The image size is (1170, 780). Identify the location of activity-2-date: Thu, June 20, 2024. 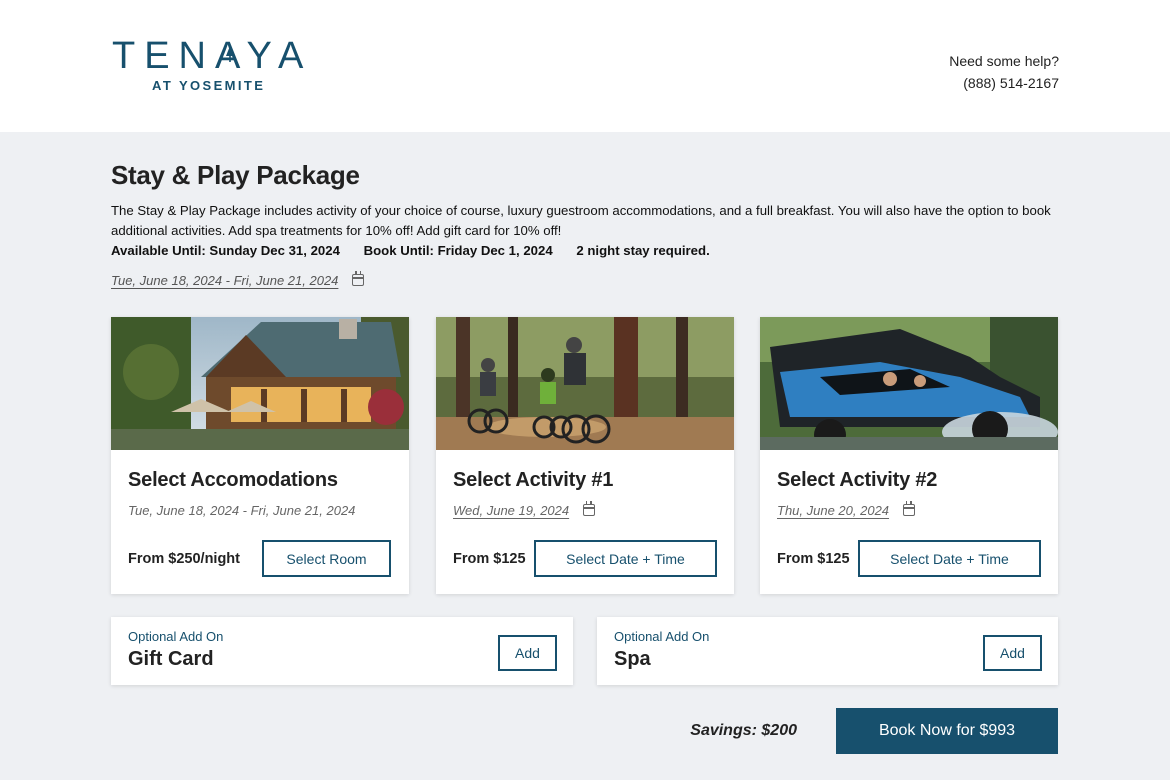
(833, 510).